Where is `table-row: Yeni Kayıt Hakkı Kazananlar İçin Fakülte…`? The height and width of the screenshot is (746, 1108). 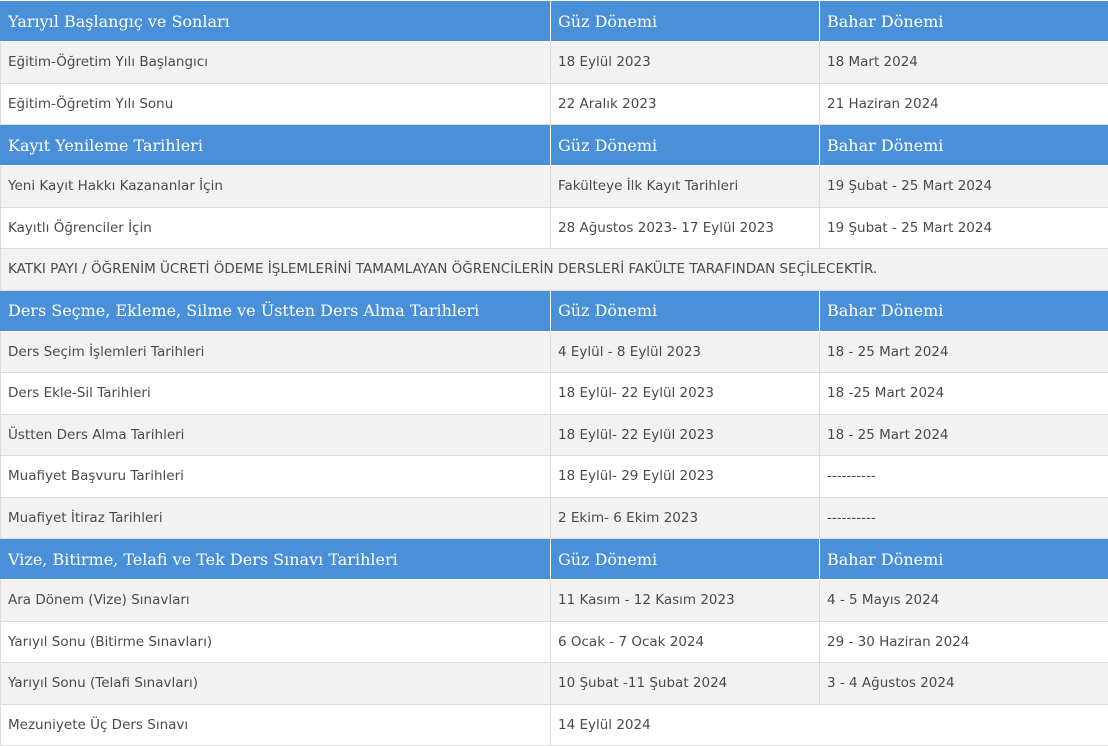
table-row: Yeni Kayıt Hakkı Kazananlar İçin Fakülte… is located at coordinates (554, 187).